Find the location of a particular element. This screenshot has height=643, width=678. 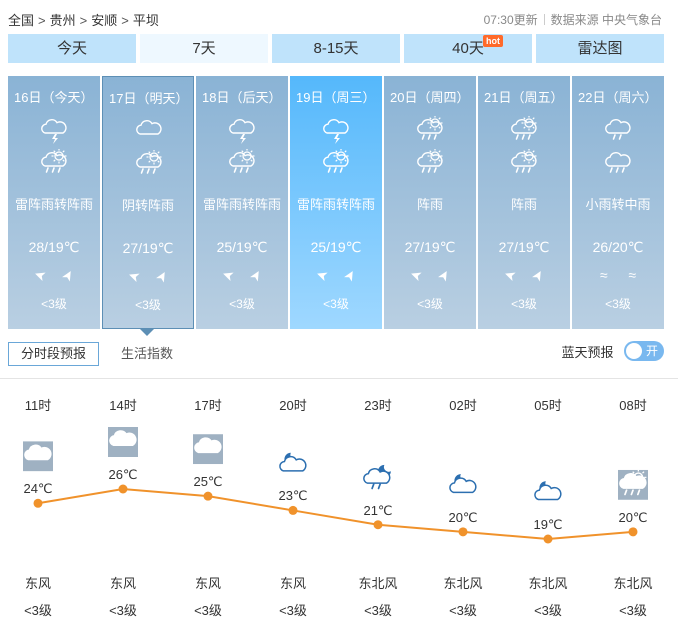

tab-today: 今天 is located at coordinates (72, 48).